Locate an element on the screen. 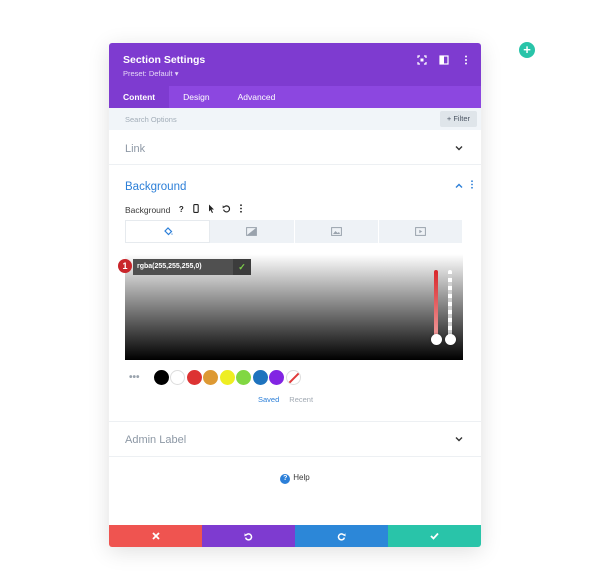 The height and width of the screenshot is (581, 610). confirm-check-icon: ✓ is located at coordinates (242, 267).